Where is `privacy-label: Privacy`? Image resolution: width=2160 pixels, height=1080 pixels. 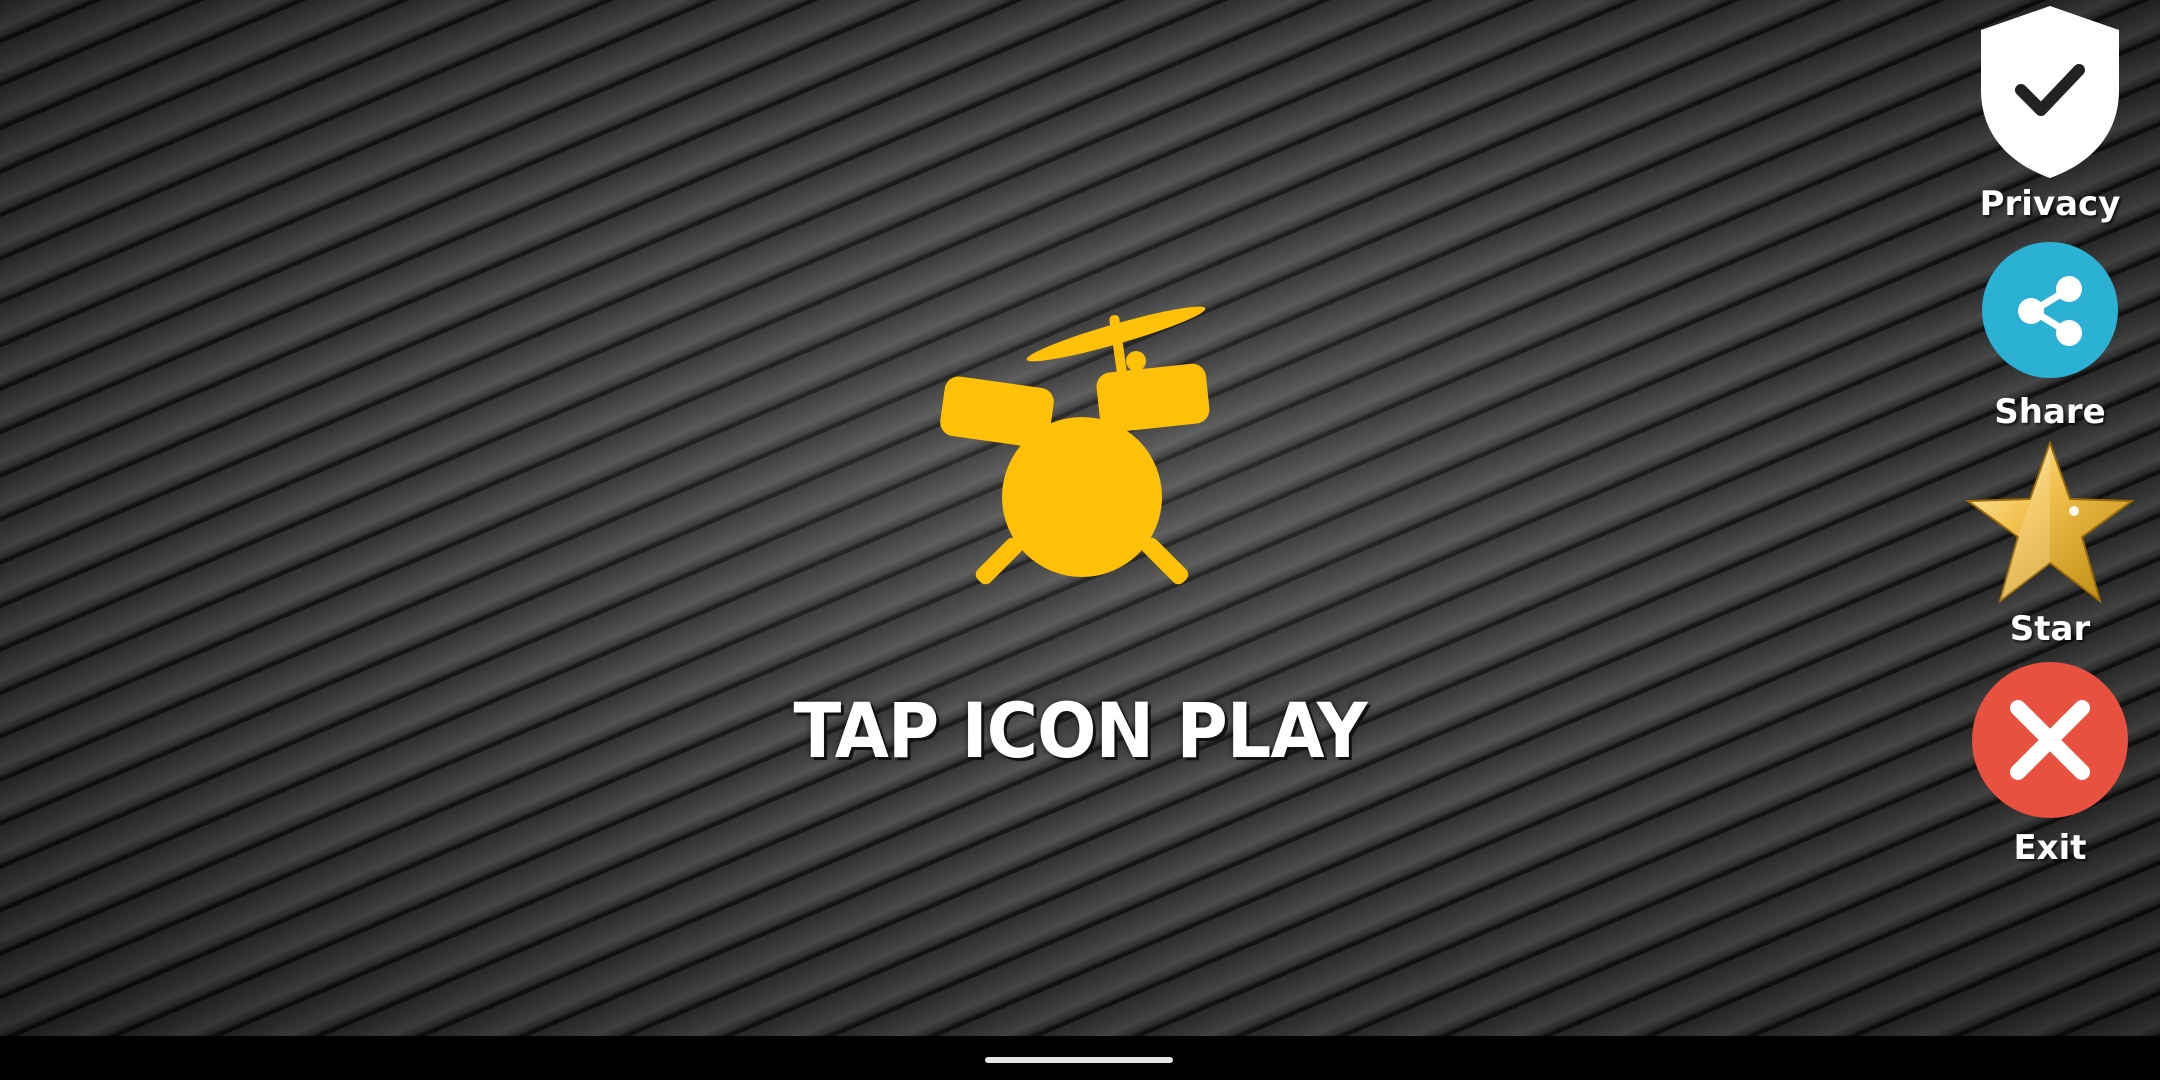
privacy-label: Privacy is located at coordinates (2050, 204).